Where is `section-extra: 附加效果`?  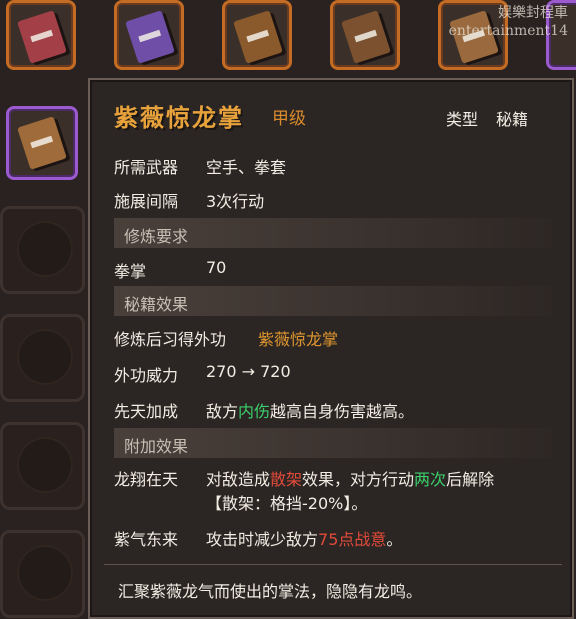
section-extra: 附加效果 is located at coordinates (333, 443).